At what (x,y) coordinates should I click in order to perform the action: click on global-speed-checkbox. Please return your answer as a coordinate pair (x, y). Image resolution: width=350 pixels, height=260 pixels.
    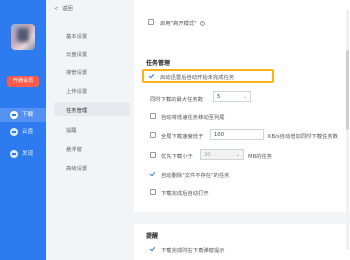
    Looking at the image, I should click on (153, 135).